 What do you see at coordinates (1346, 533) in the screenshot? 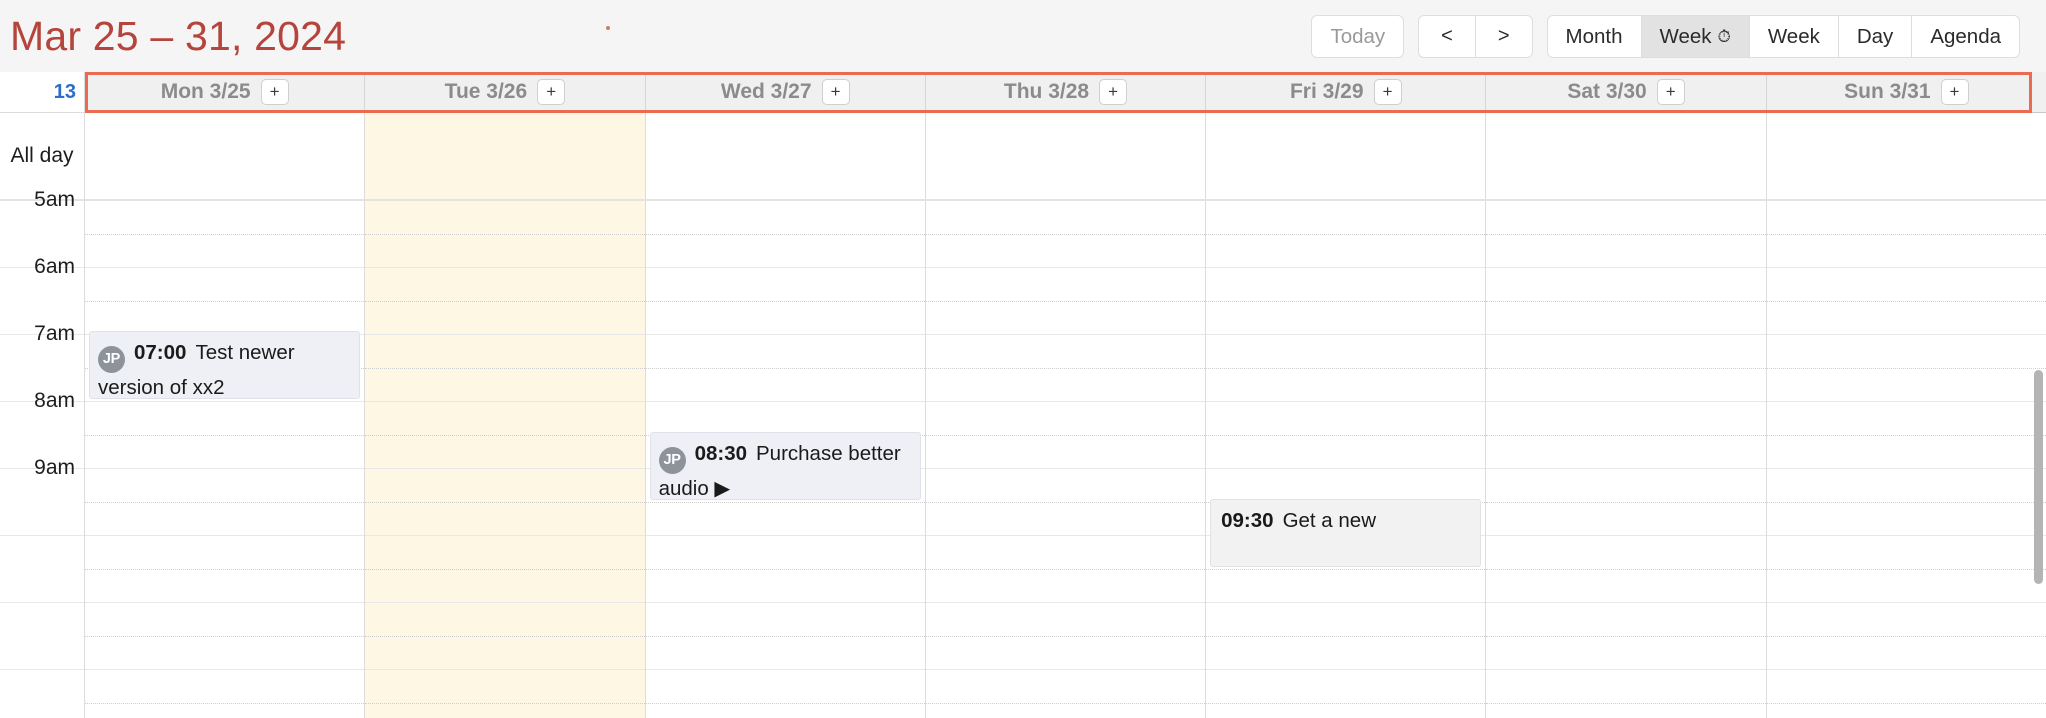
I see `calendar-event-fri-0930: 09:30 Get a new` at bounding box center [1346, 533].